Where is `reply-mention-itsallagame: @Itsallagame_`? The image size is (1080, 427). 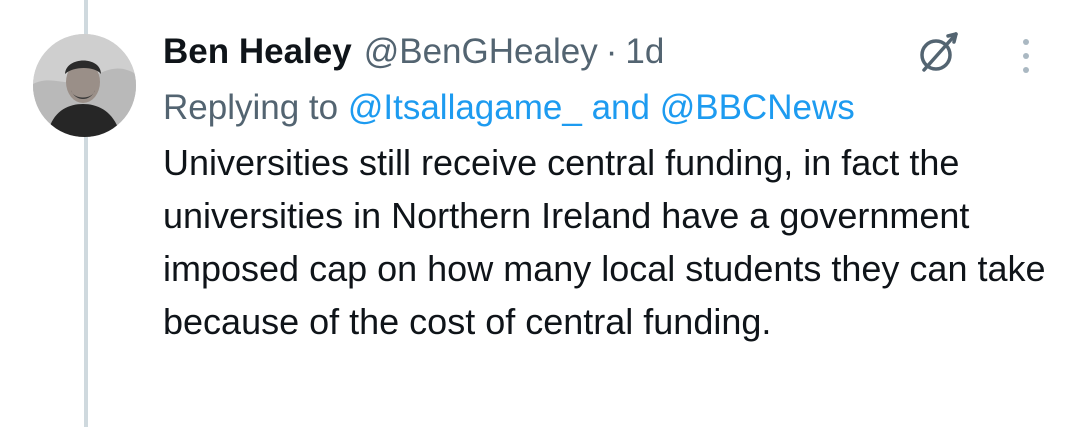 reply-mention-itsallagame: @Itsallagame_ is located at coordinates (465, 107).